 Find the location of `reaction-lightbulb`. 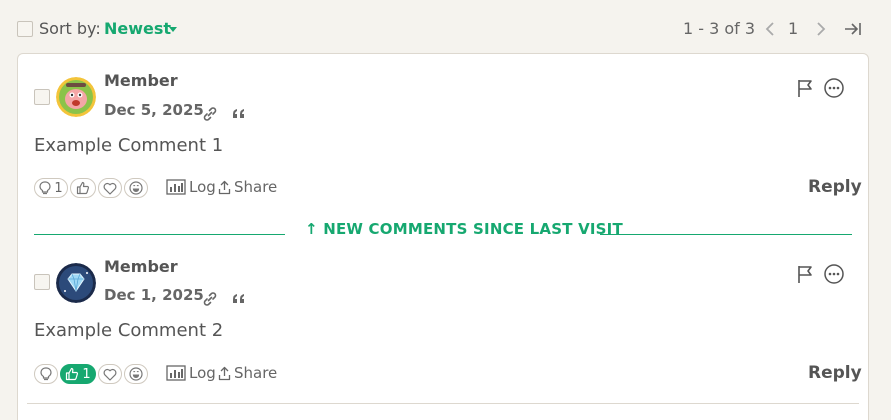

reaction-lightbulb is located at coordinates (46, 374).